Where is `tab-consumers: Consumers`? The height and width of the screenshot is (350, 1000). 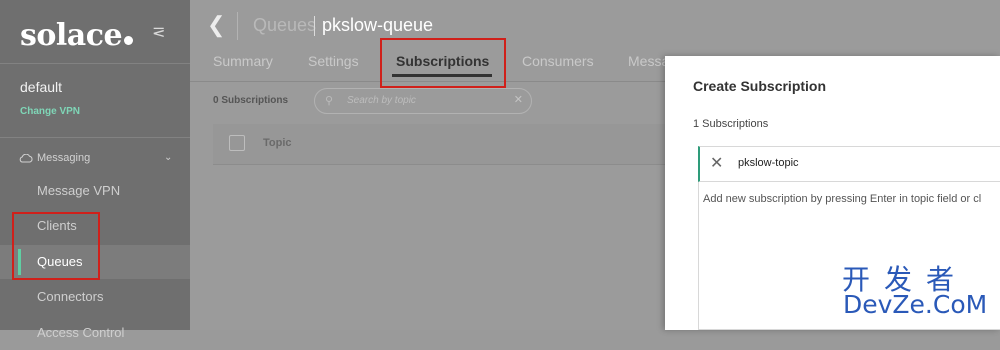
tab-consumers: Consumers is located at coordinates (558, 61).